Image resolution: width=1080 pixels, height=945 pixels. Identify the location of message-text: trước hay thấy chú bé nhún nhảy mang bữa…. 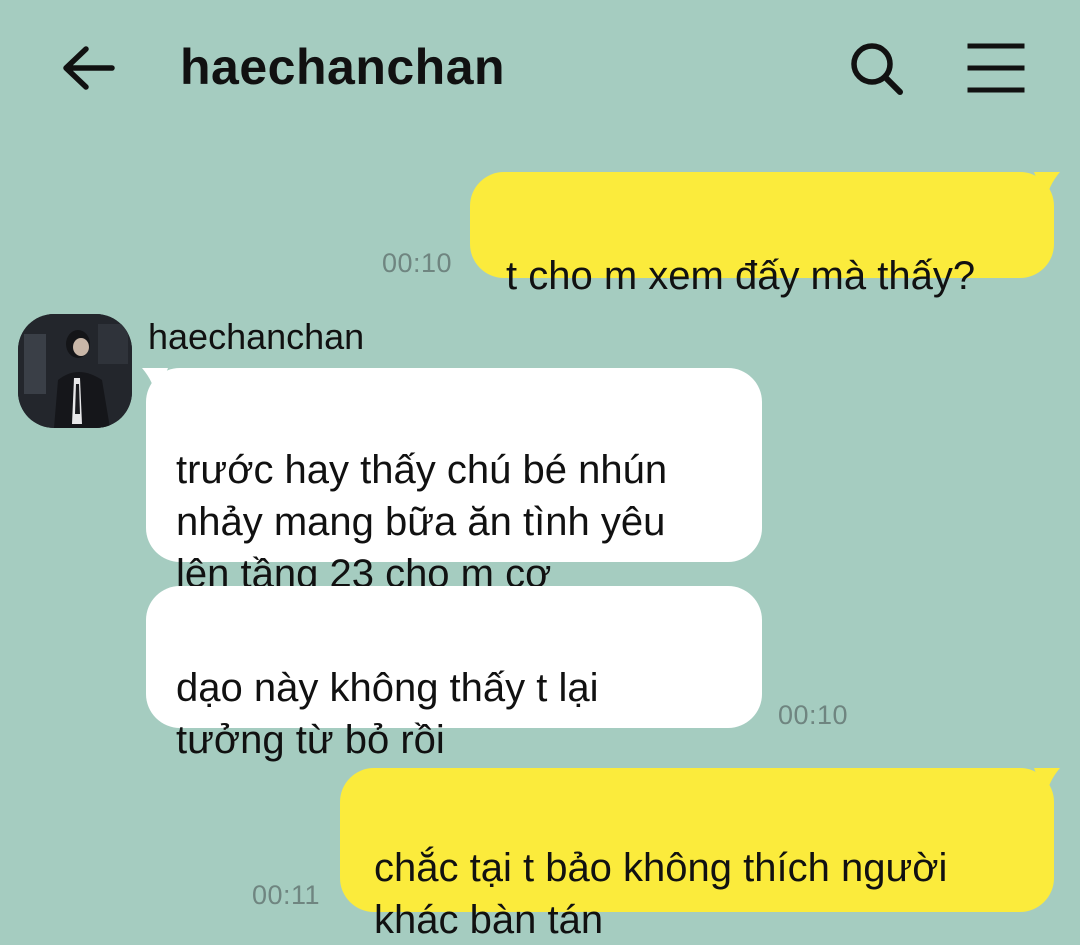
(422, 522).